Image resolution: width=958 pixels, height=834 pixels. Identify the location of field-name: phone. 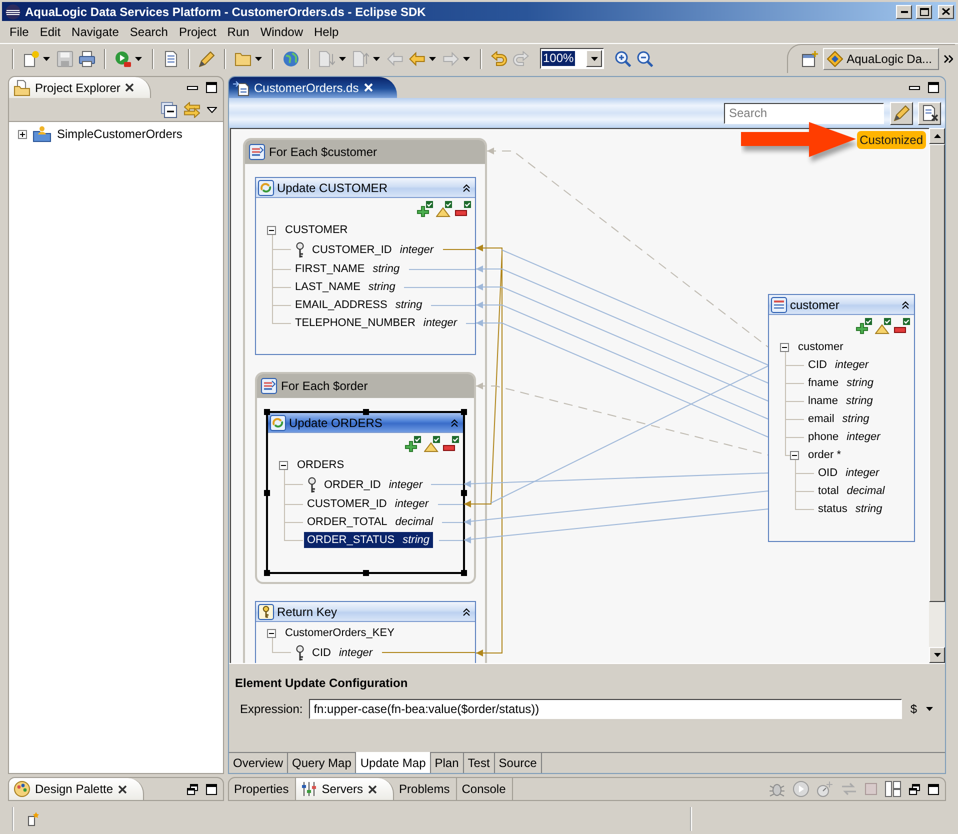
(823, 437).